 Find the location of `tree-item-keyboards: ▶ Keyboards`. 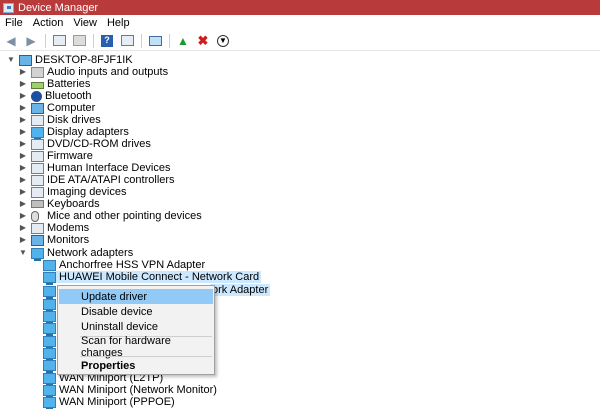

tree-item-keyboards: ▶ Keyboards is located at coordinates (59, 204).